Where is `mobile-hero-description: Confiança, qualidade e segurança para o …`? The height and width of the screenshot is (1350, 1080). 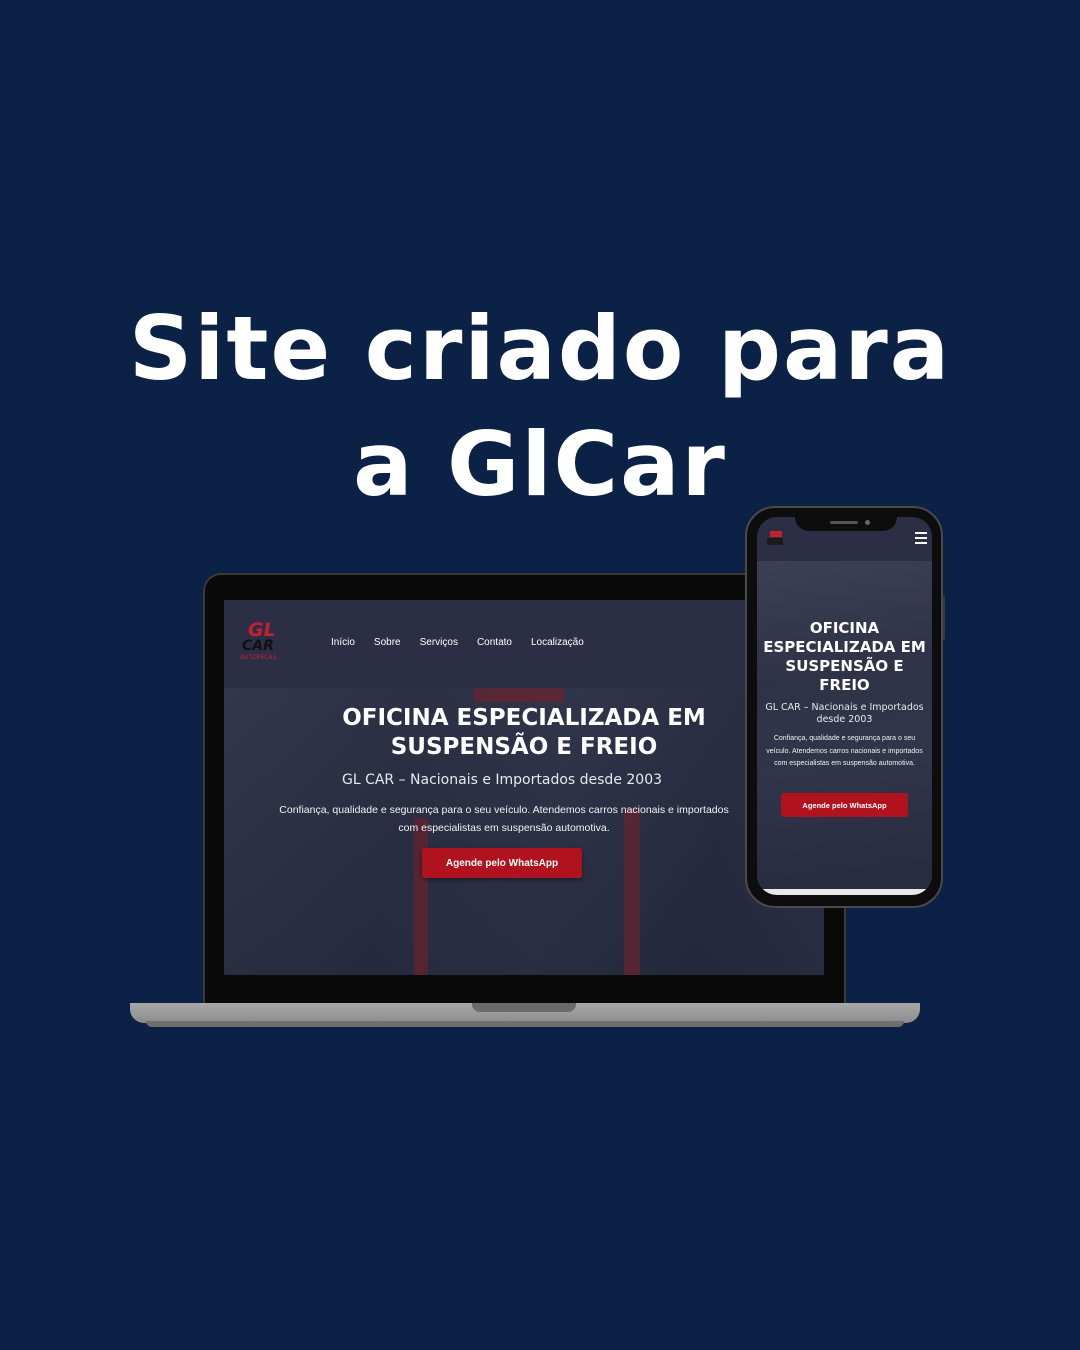
mobile-hero-description: Confiança, qualidade e segurança para o … is located at coordinates (844, 751).